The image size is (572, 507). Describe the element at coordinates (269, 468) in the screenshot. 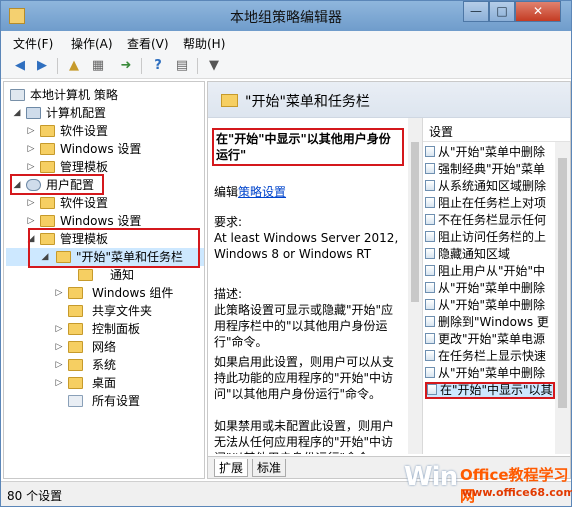

I see `tab-standard: 标准` at that location.